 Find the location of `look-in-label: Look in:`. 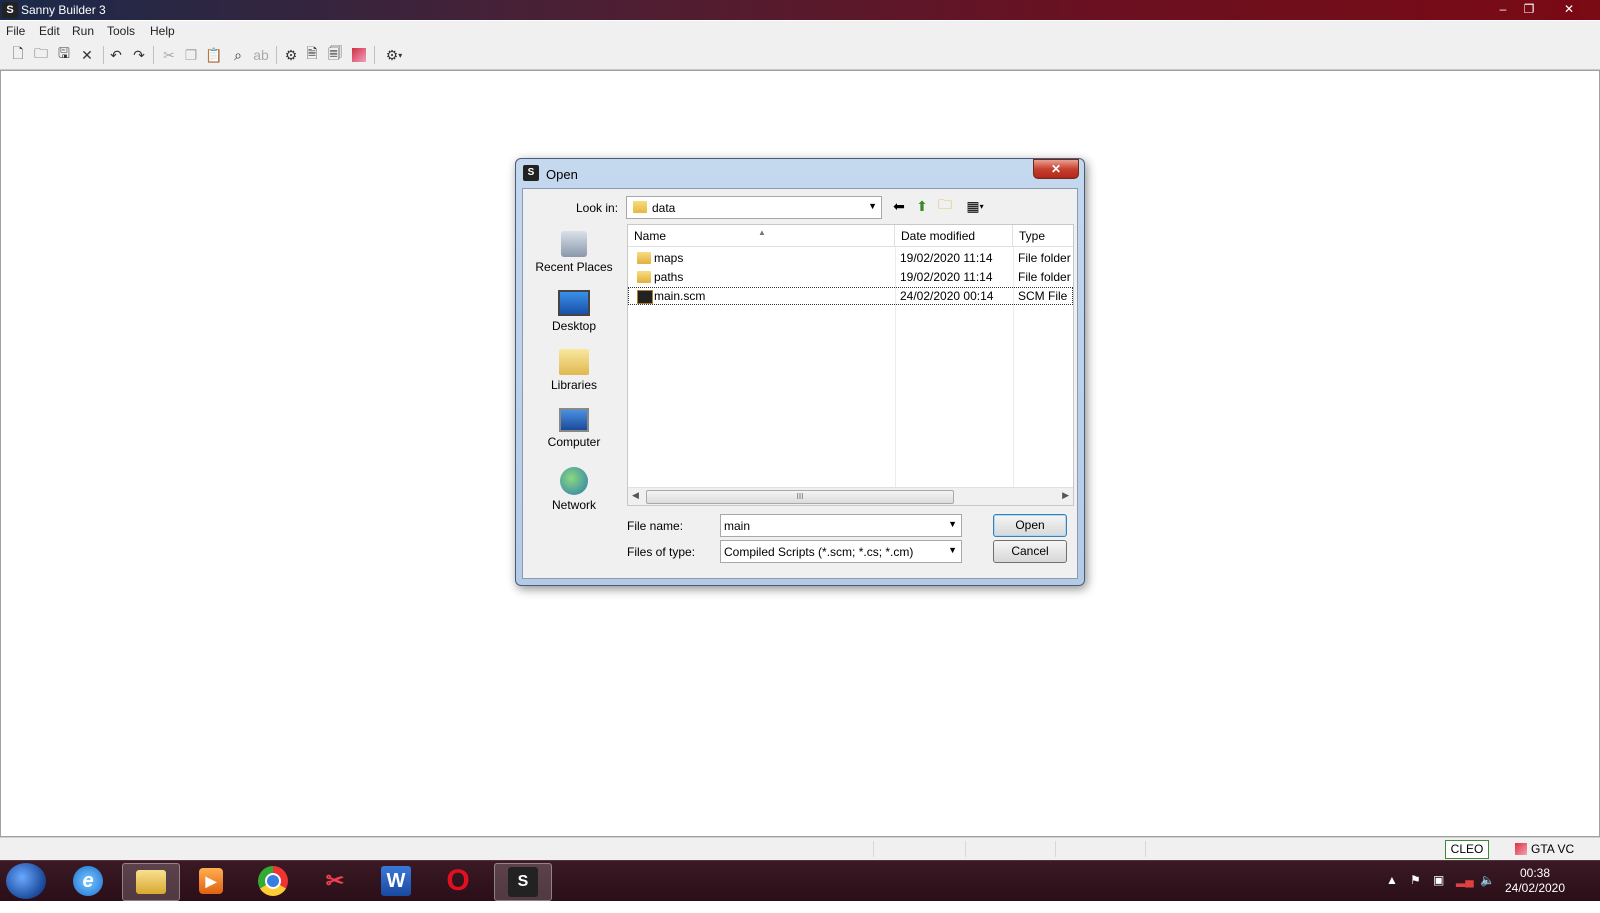

look-in-label: Look in: is located at coordinates (597, 208).